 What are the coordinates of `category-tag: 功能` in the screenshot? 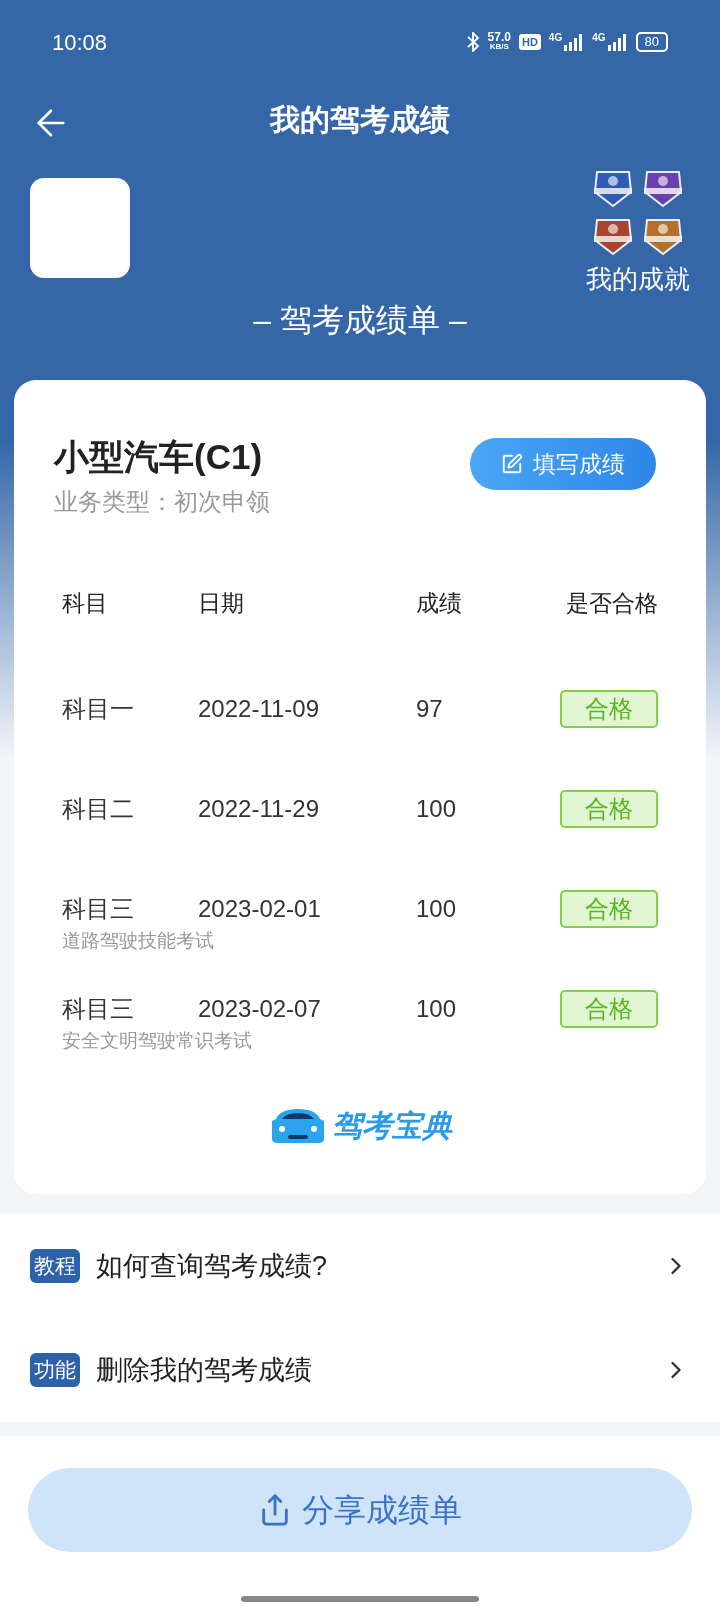 It's located at (55, 1370).